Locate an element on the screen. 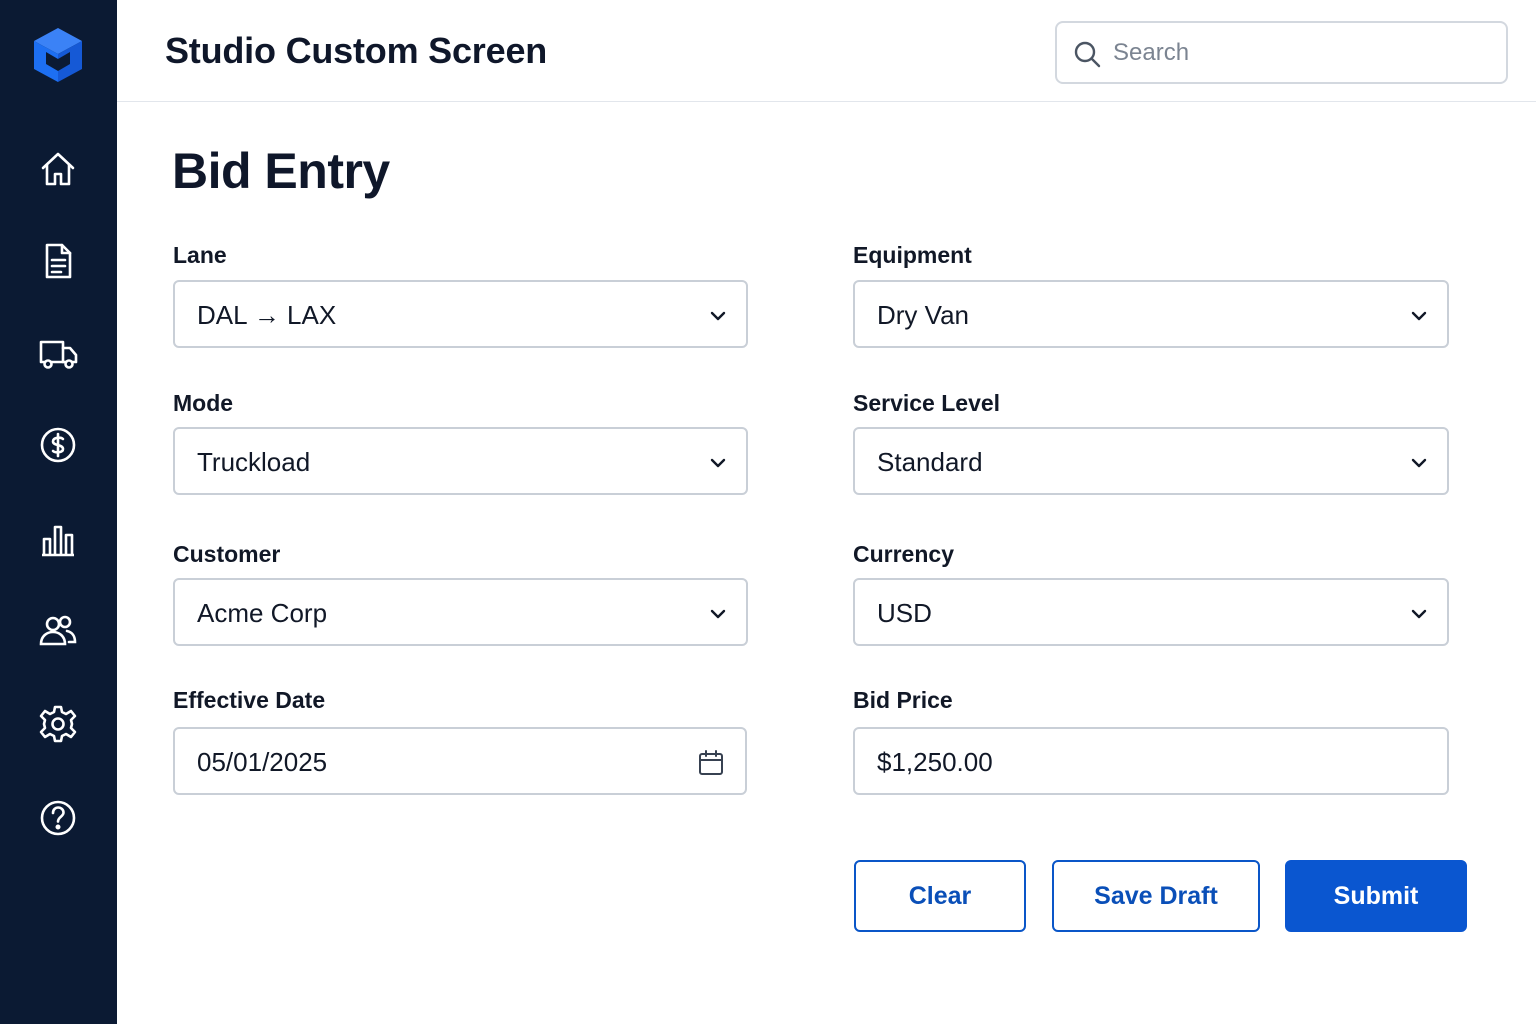  search-input is located at coordinates (1303, 53).